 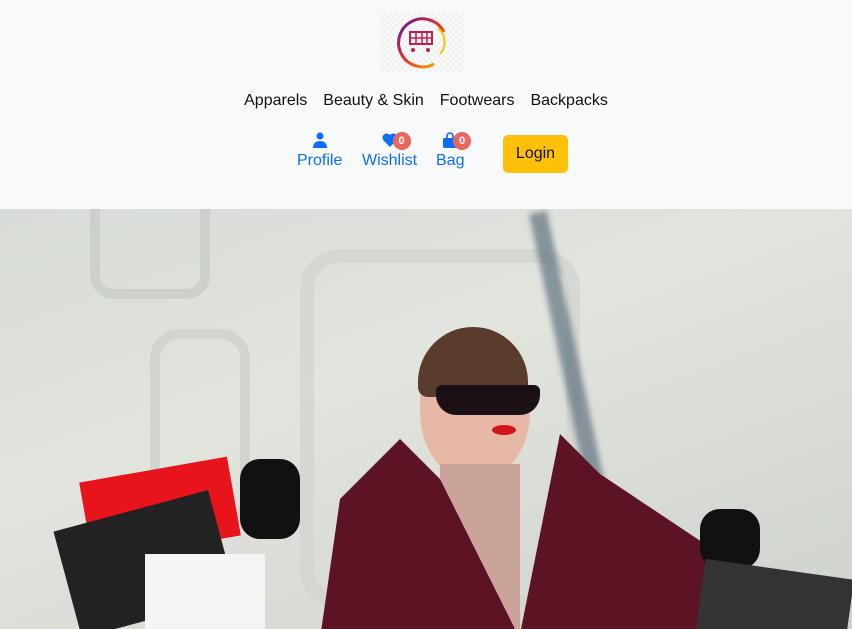 I want to click on bag-link: 0 Bag, so click(x=454, y=151).